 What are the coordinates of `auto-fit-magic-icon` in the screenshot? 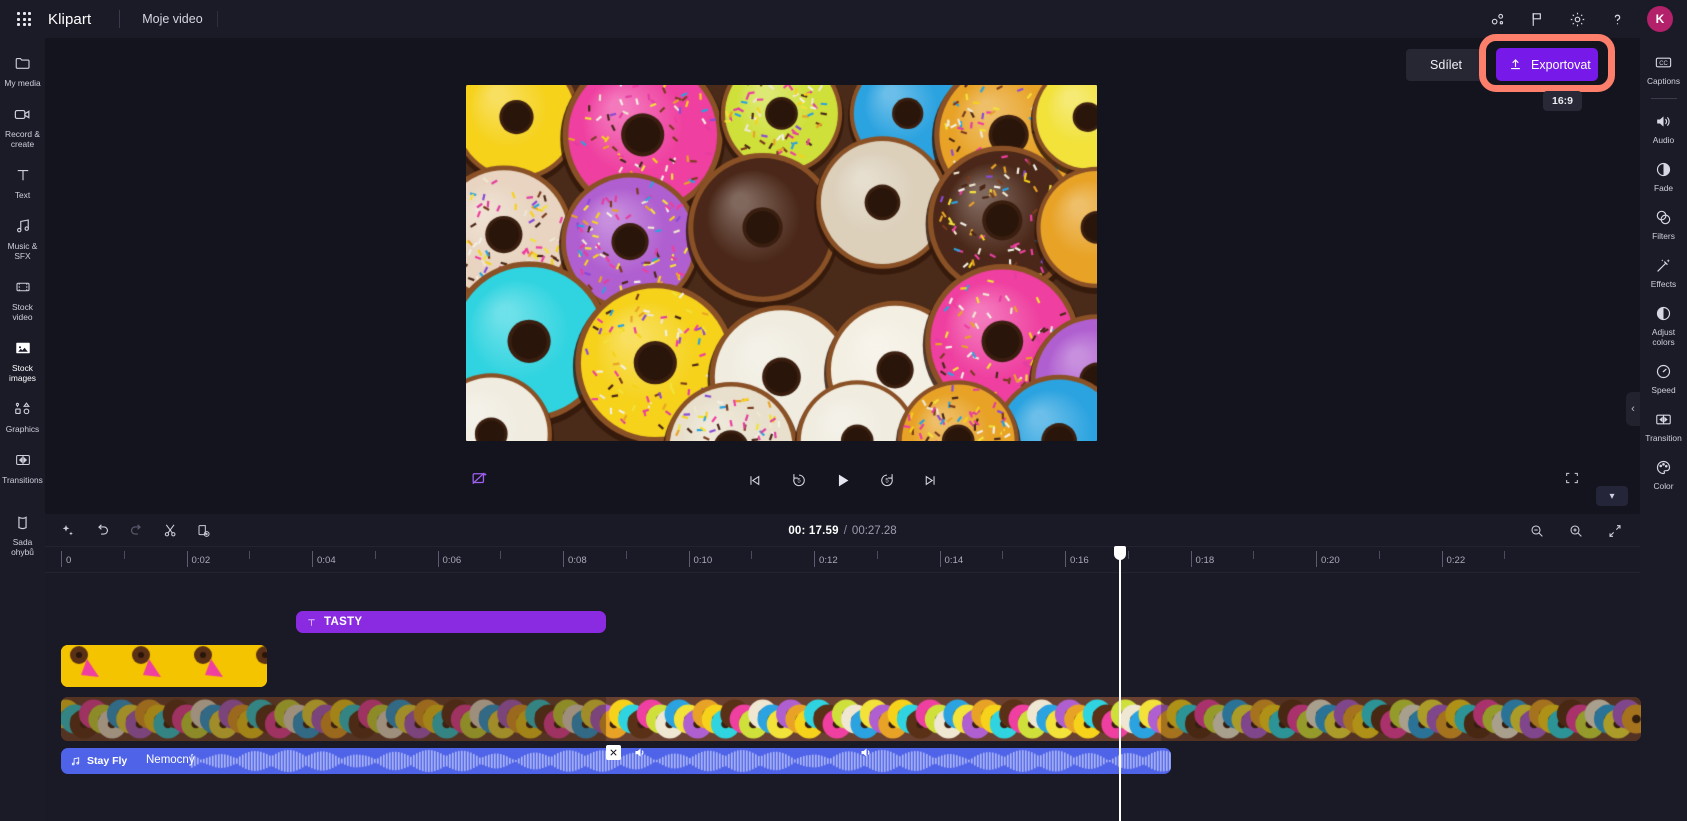 It's located at (479, 481).